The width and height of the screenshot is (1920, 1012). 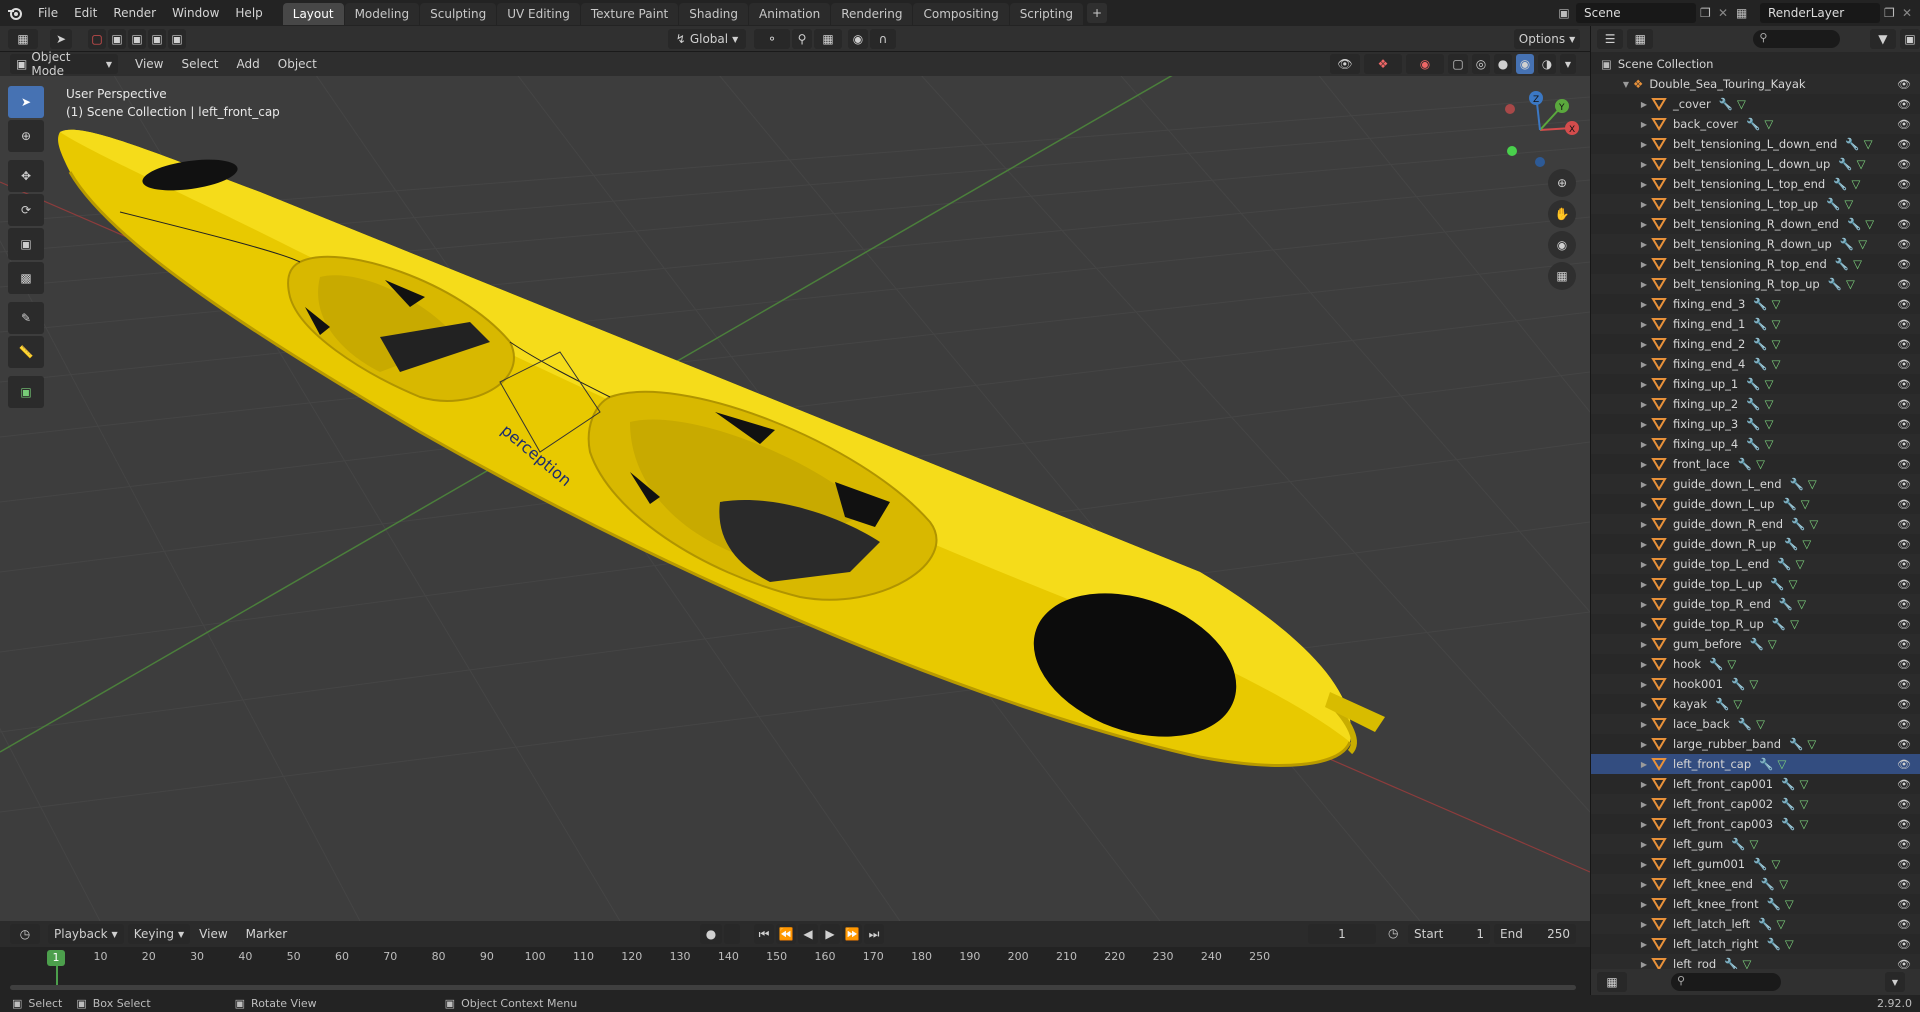 What do you see at coordinates (1755, 704) in the screenshot?
I see `outliner-item: ▶ kayak 🔧 ▽ 👁` at bounding box center [1755, 704].